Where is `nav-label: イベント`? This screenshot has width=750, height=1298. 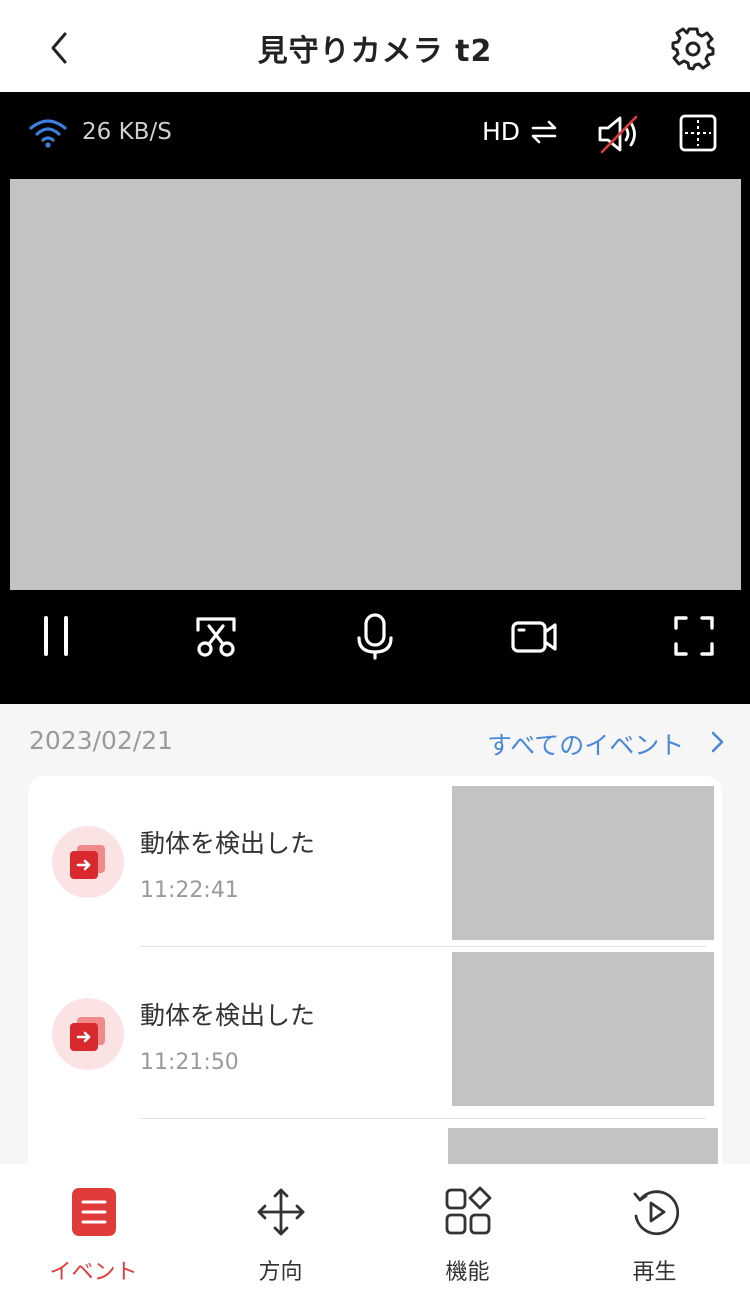
nav-label: イベント is located at coordinates (93, 1272).